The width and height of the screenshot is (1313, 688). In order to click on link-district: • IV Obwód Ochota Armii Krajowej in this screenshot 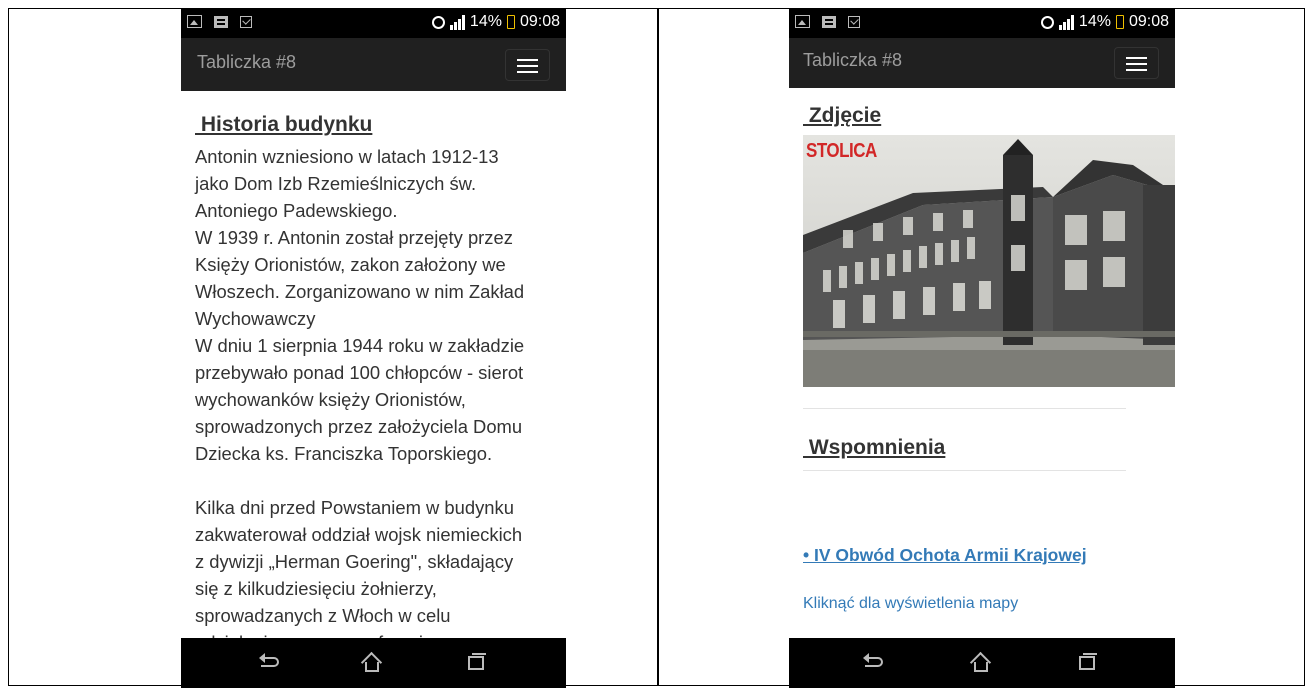, I will do `click(945, 555)`.